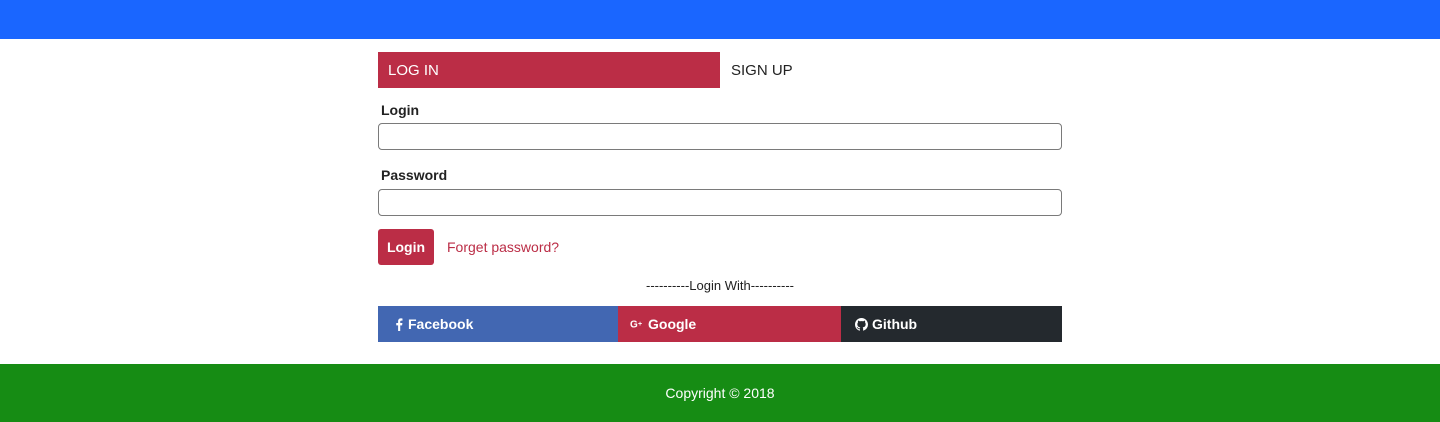  Describe the element at coordinates (414, 175) in the screenshot. I see `password-field-label: Password` at that location.